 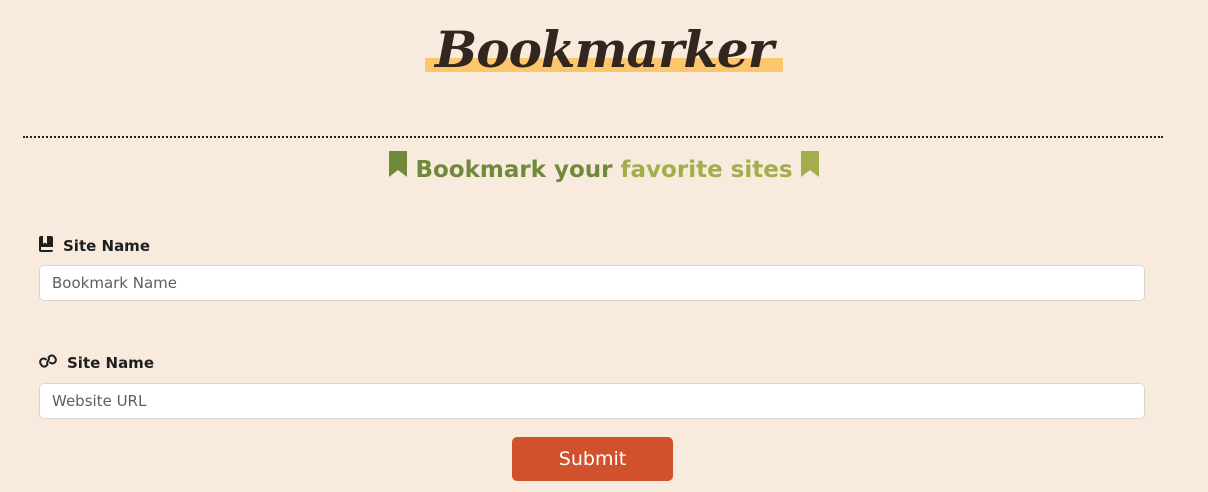 I want to click on book-icon, so click(x=46, y=246).